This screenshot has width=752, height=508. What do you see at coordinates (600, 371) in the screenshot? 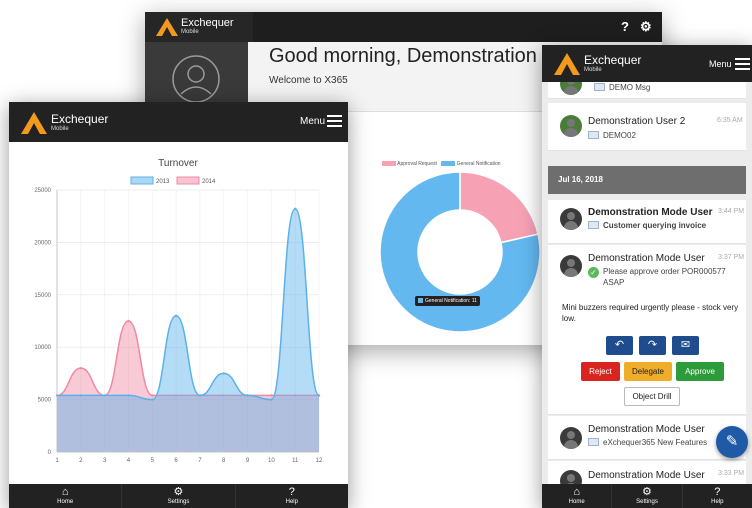
I see `reject-button: Reject` at bounding box center [600, 371].